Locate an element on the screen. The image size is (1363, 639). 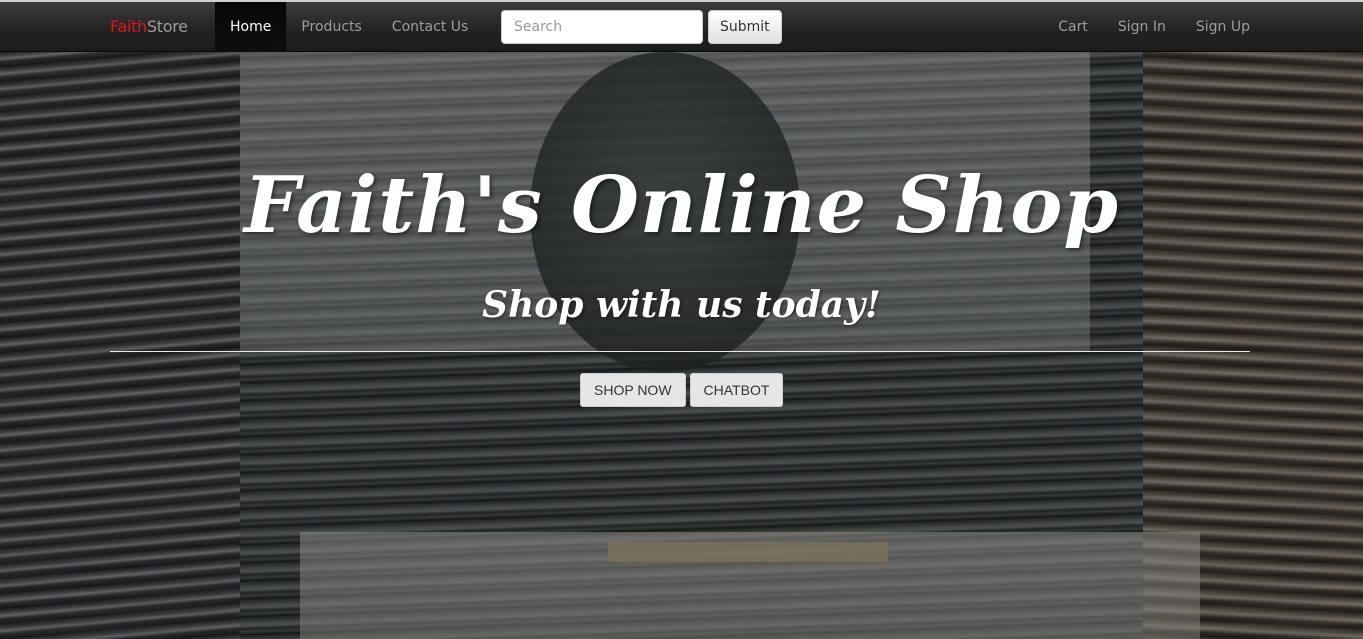
nav-links-right: Cart Sign In Sign Up is located at coordinates (1154, 27).